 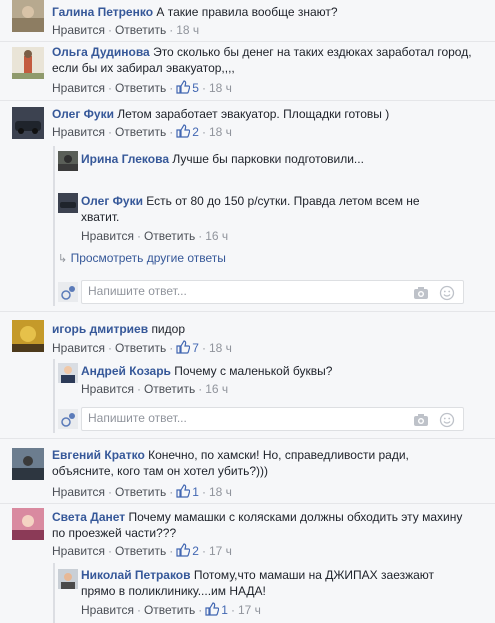 What do you see at coordinates (112, 201) in the screenshot?
I see `reply-author: Олег Фуки` at bounding box center [112, 201].